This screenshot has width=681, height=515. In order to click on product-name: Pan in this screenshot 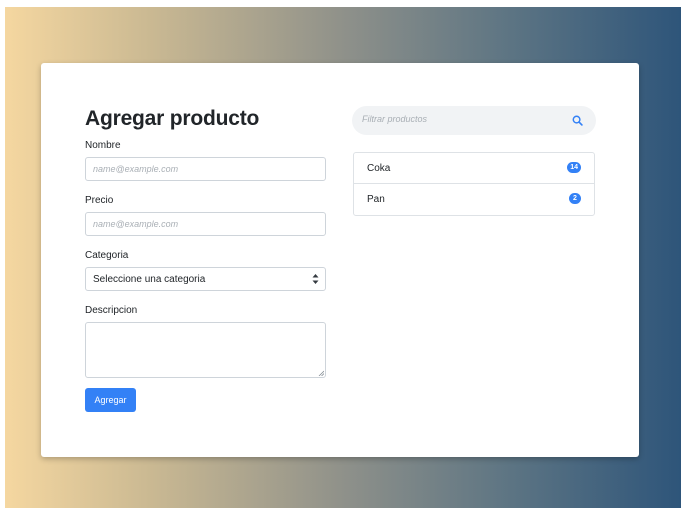, I will do `click(376, 199)`.